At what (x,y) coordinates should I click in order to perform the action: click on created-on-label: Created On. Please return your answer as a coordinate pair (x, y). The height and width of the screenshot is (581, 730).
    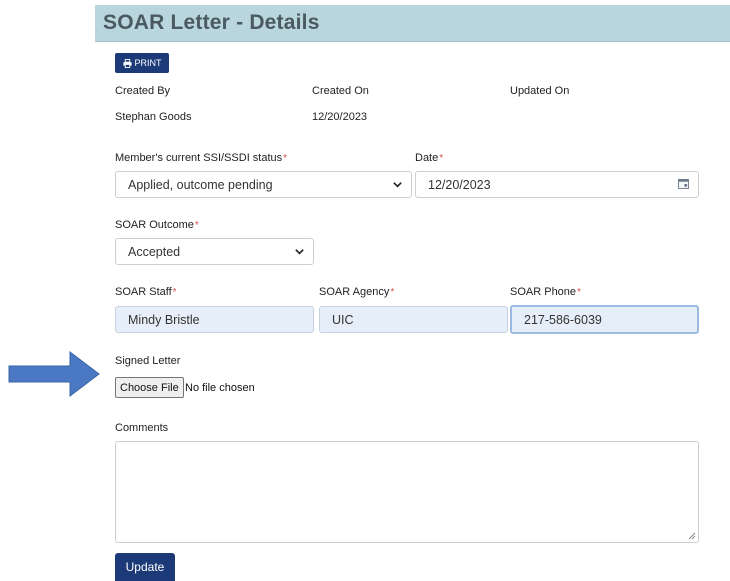
    Looking at the image, I should click on (340, 91).